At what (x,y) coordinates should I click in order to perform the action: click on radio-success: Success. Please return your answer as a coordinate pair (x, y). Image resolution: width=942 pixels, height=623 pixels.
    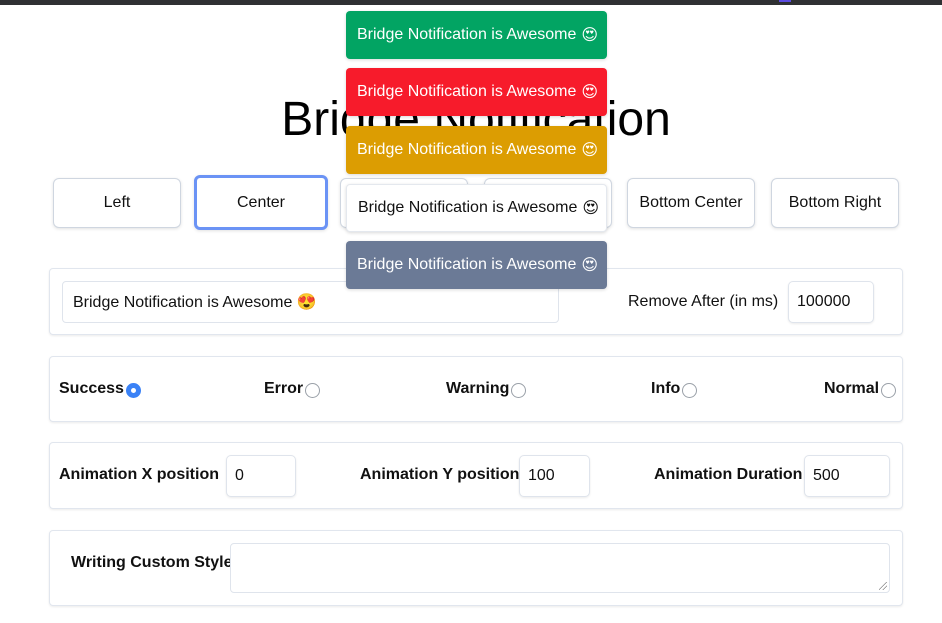
    Looking at the image, I should click on (100, 389).